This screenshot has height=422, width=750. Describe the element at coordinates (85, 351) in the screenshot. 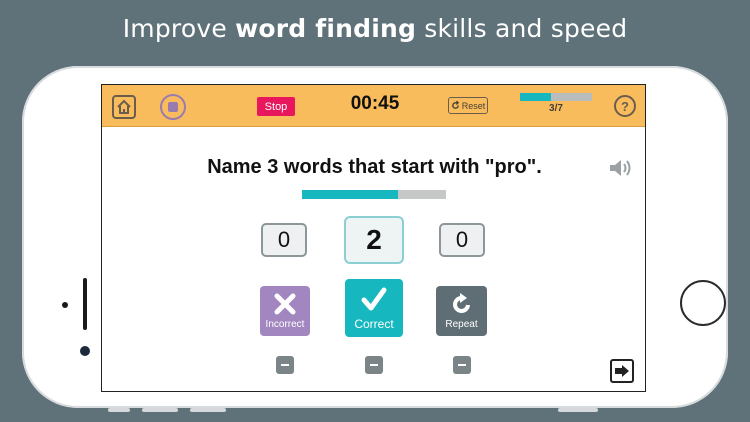

I see `camera-icon` at that location.